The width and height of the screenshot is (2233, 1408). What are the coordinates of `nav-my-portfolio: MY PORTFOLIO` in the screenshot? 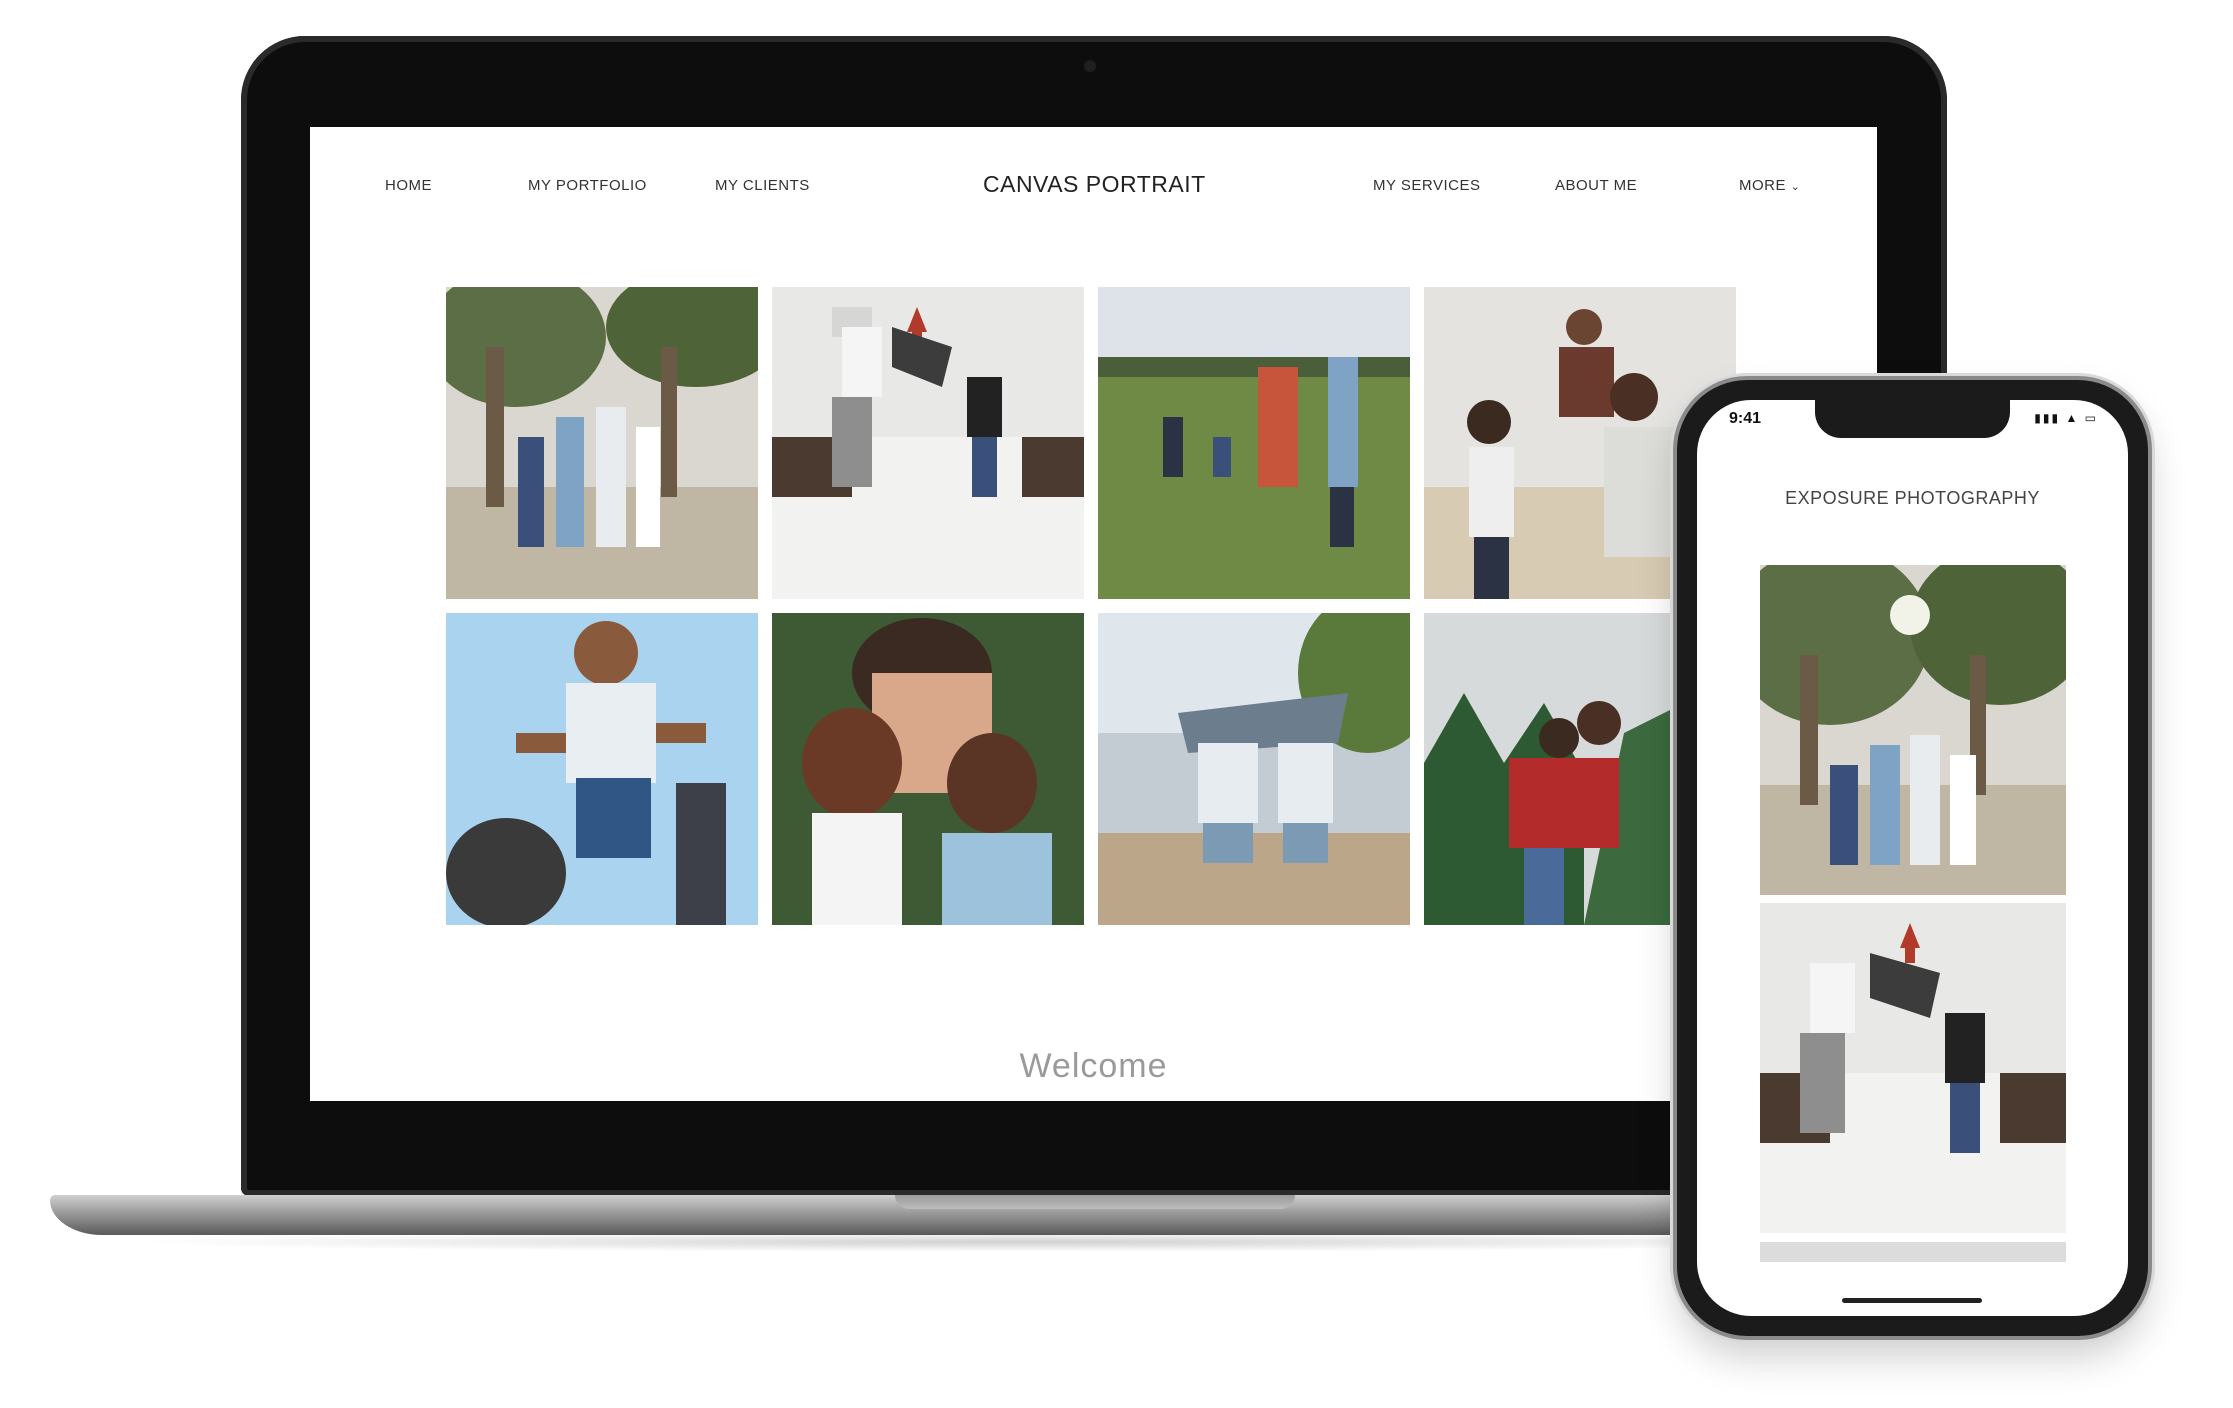 It's located at (587, 185).